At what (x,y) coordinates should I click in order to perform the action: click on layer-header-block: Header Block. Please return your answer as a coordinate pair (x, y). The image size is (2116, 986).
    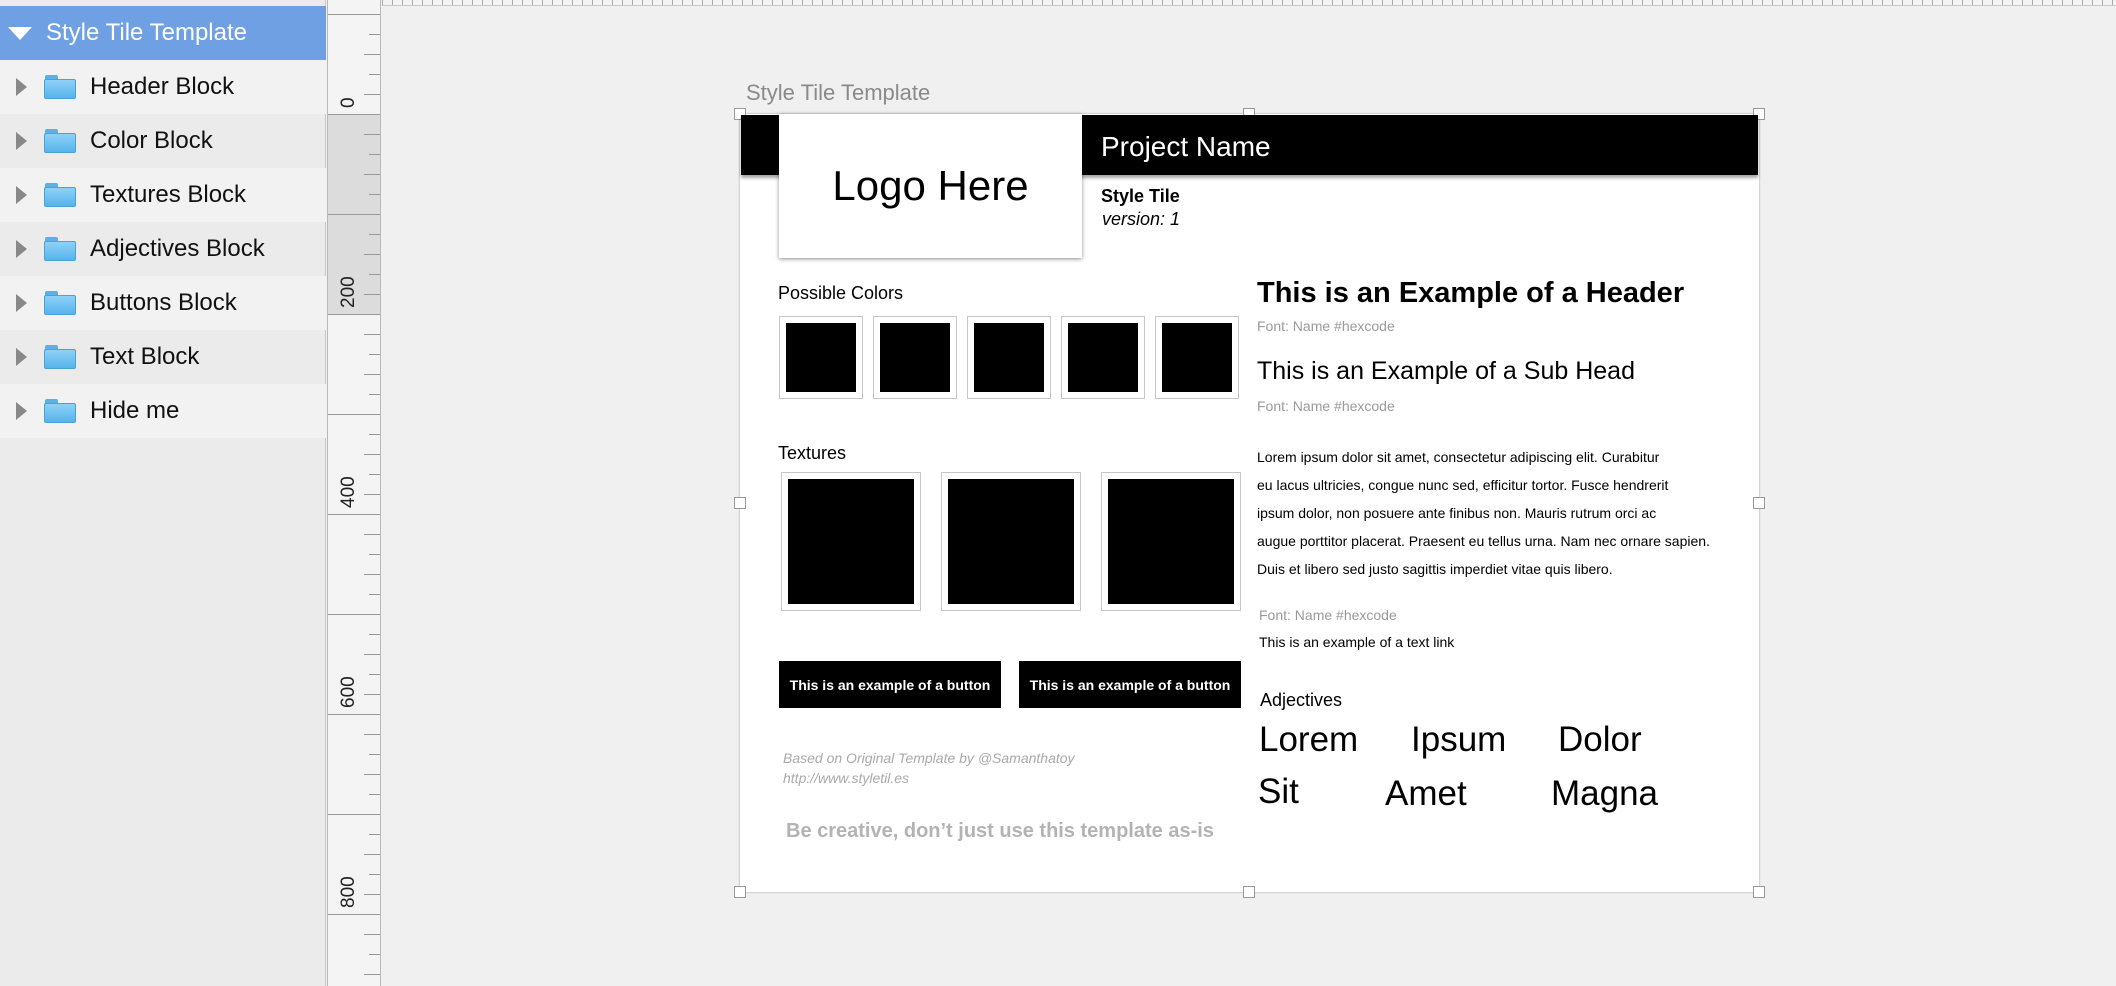
    Looking at the image, I should click on (163, 87).